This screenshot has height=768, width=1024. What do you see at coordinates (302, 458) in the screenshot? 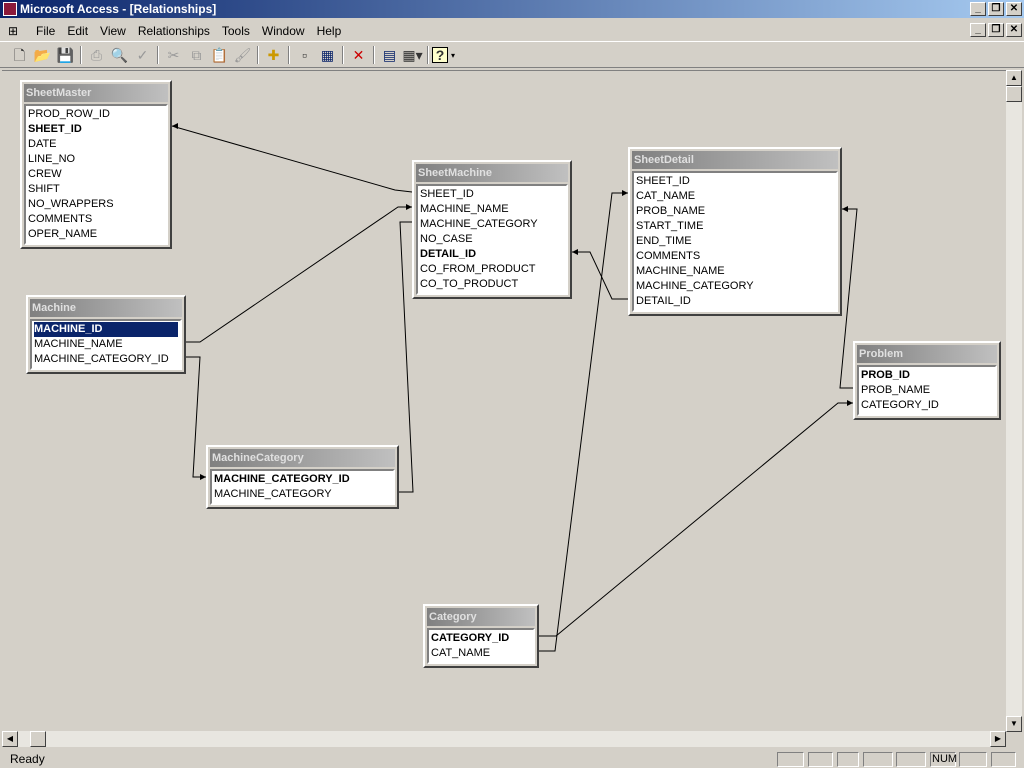
I see `table-title: MachineCategory` at bounding box center [302, 458].